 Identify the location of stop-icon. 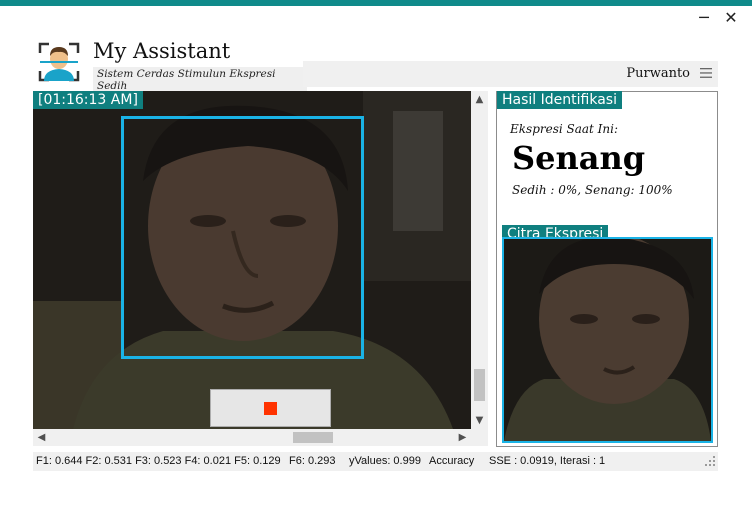
(270, 408).